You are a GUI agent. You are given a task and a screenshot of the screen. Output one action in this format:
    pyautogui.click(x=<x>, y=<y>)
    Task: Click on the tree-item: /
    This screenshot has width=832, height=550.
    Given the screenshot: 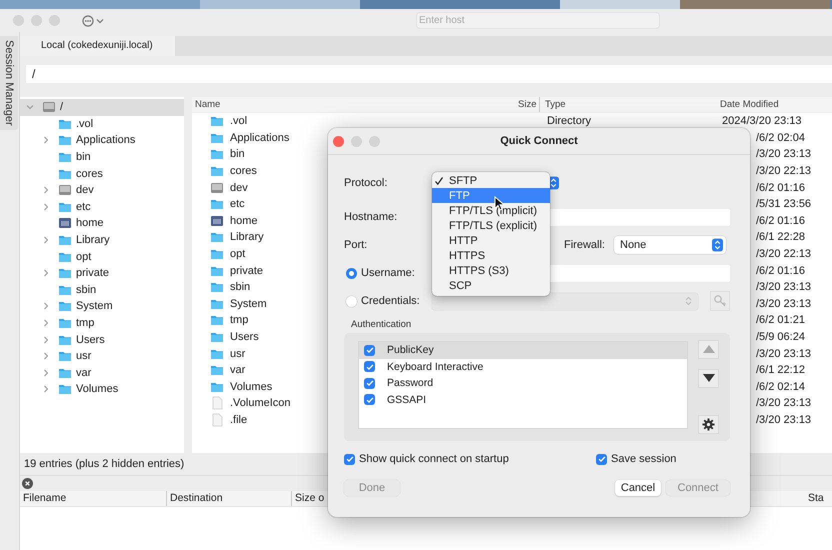 What is the action you would take?
    pyautogui.click(x=102, y=107)
    